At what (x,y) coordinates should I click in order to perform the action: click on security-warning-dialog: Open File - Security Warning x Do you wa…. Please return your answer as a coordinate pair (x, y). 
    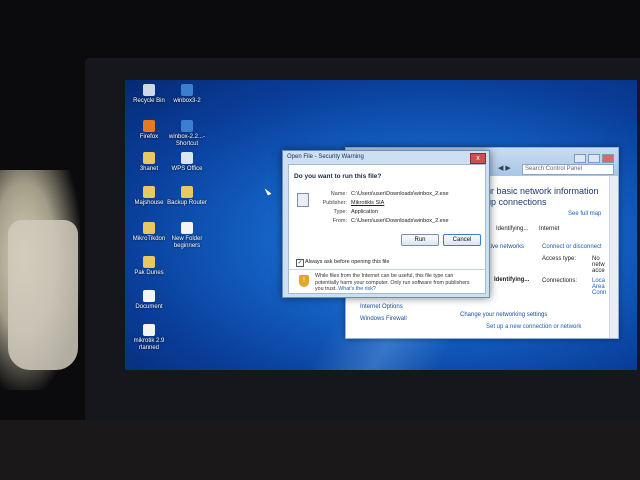
    Looking at the image, I should click on (386, 224).